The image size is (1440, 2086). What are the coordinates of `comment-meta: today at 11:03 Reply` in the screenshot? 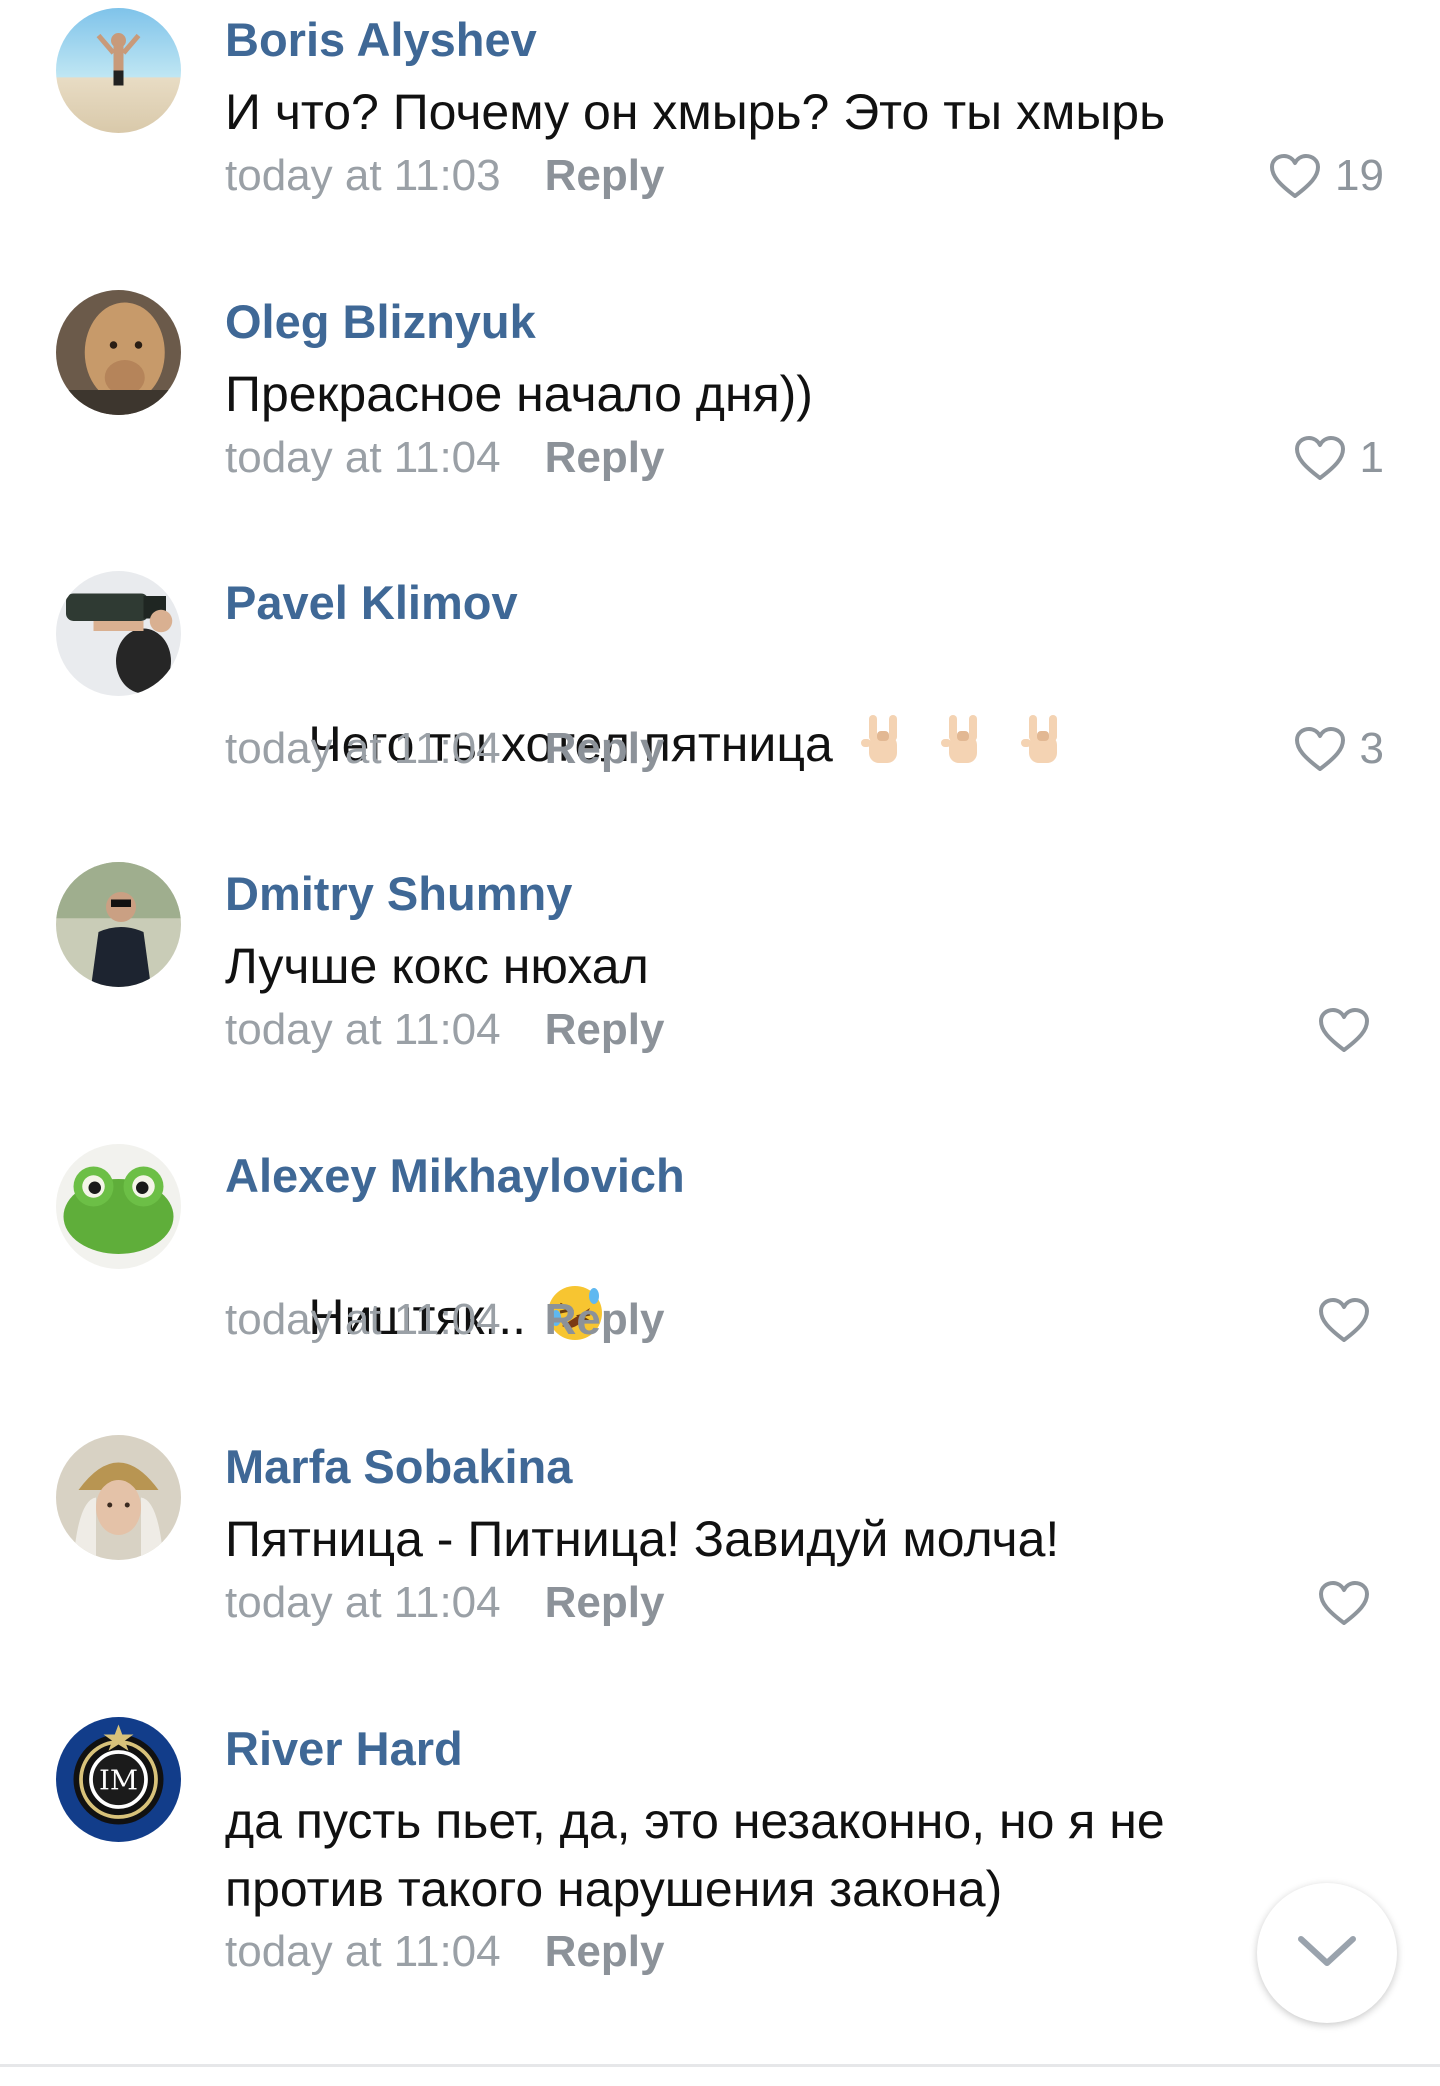 It's located at (444, 176).